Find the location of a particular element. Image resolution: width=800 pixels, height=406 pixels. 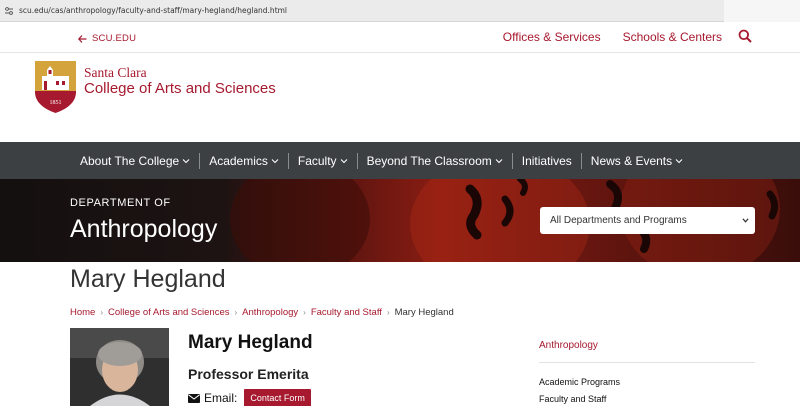

nav-label: Academics is located at coordinates (238, 160).